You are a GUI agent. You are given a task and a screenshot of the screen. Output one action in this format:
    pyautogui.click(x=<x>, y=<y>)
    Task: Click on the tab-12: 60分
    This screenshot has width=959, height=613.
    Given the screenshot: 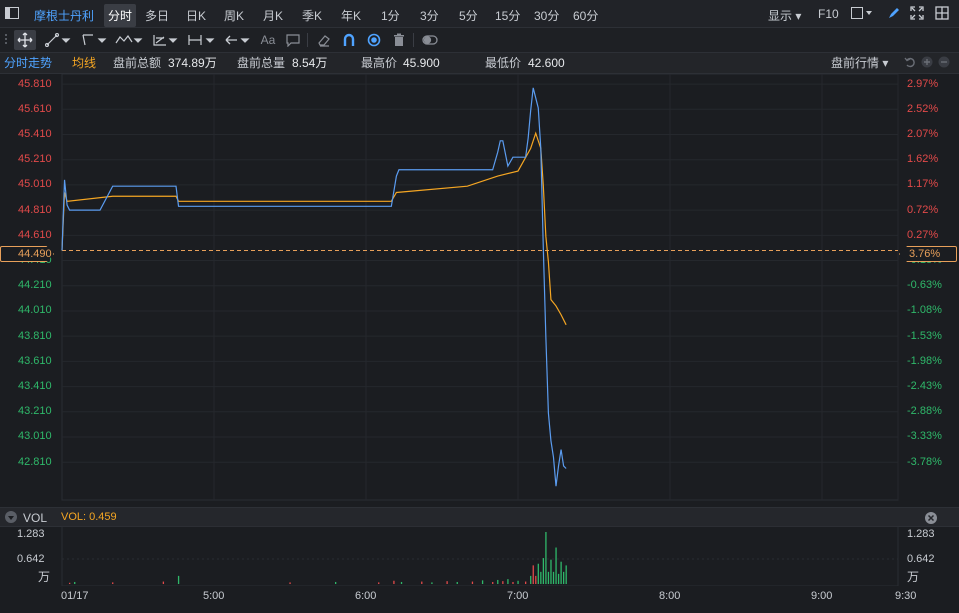 What is the action you would take?
    pyautogui.click(x=585, y=15)
    